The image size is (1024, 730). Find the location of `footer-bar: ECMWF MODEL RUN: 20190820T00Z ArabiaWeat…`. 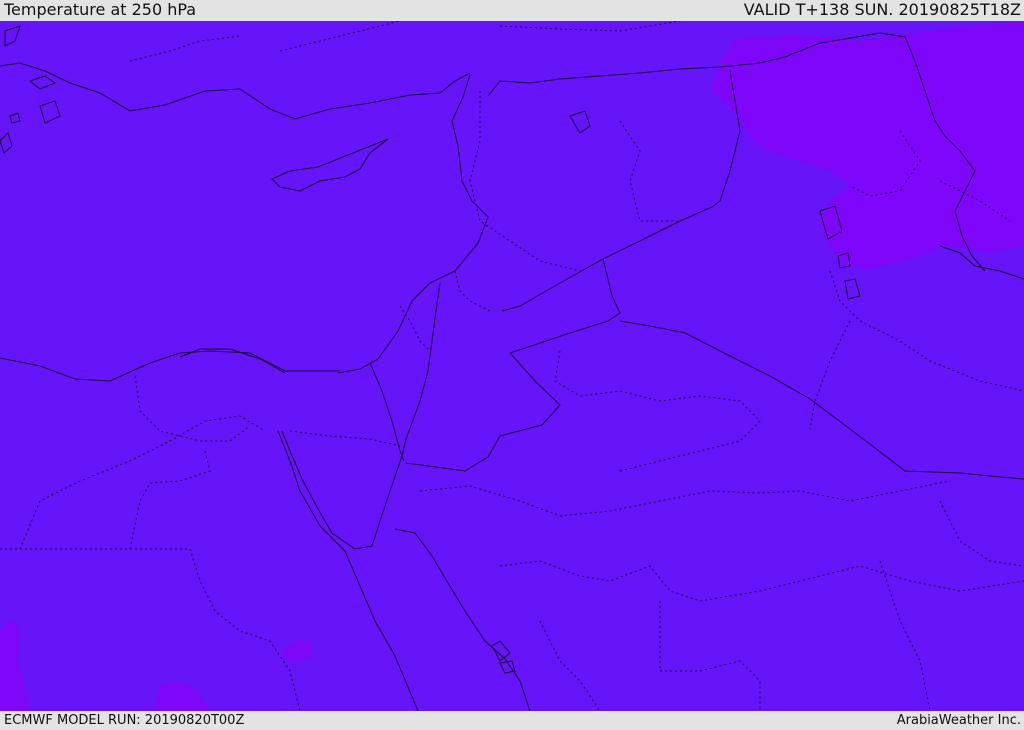

footer-bar: ECMWF MODEL RUN: 20190820T00Z ArabiaWeat… is located at coordinates (512, 720).